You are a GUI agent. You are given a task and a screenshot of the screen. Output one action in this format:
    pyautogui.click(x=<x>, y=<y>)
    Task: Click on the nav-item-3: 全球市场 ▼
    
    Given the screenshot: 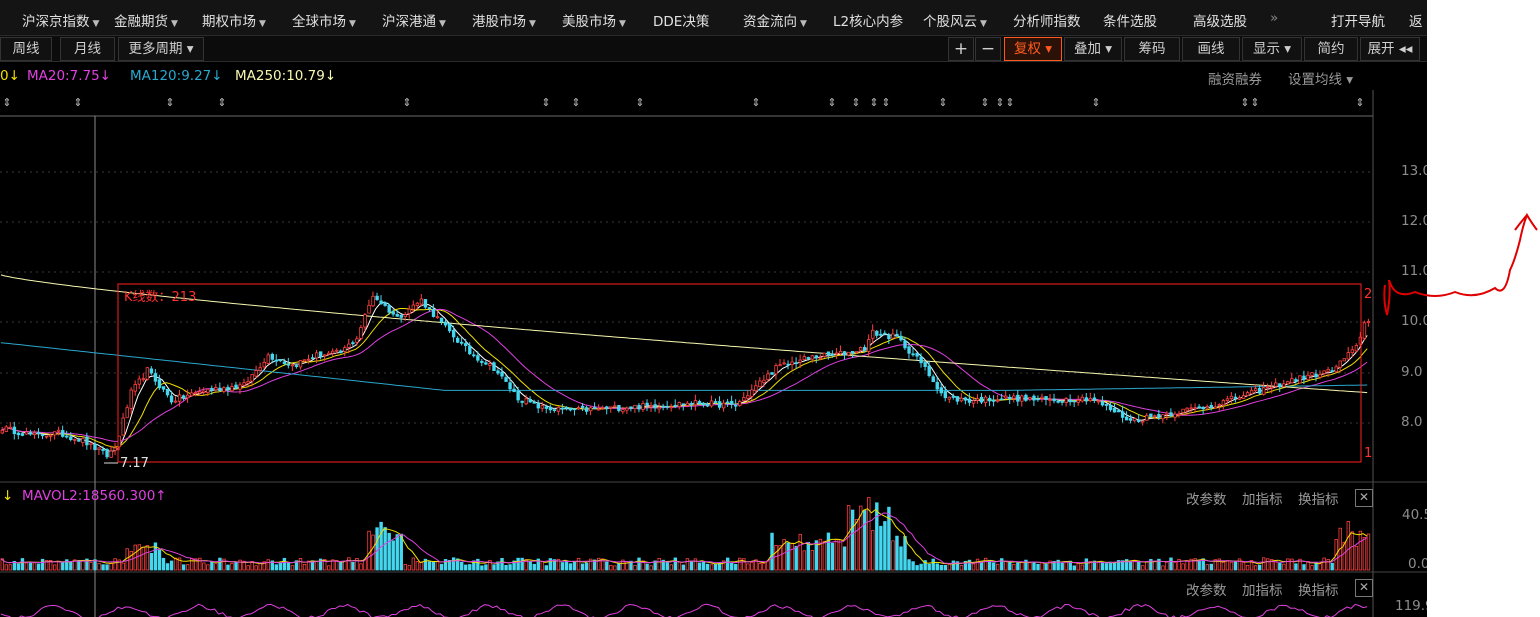 What is the action you would take?
    pyautogui.click(x=324, y=20)
    